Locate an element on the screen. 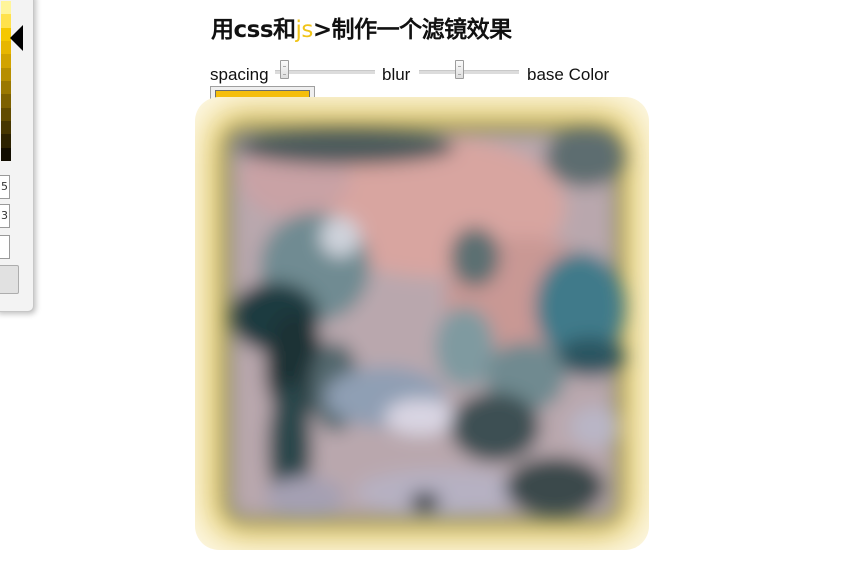 The height and width of the screenshot is (575, 857). picker-field-1: 5 is located at coordinates (5, 187).